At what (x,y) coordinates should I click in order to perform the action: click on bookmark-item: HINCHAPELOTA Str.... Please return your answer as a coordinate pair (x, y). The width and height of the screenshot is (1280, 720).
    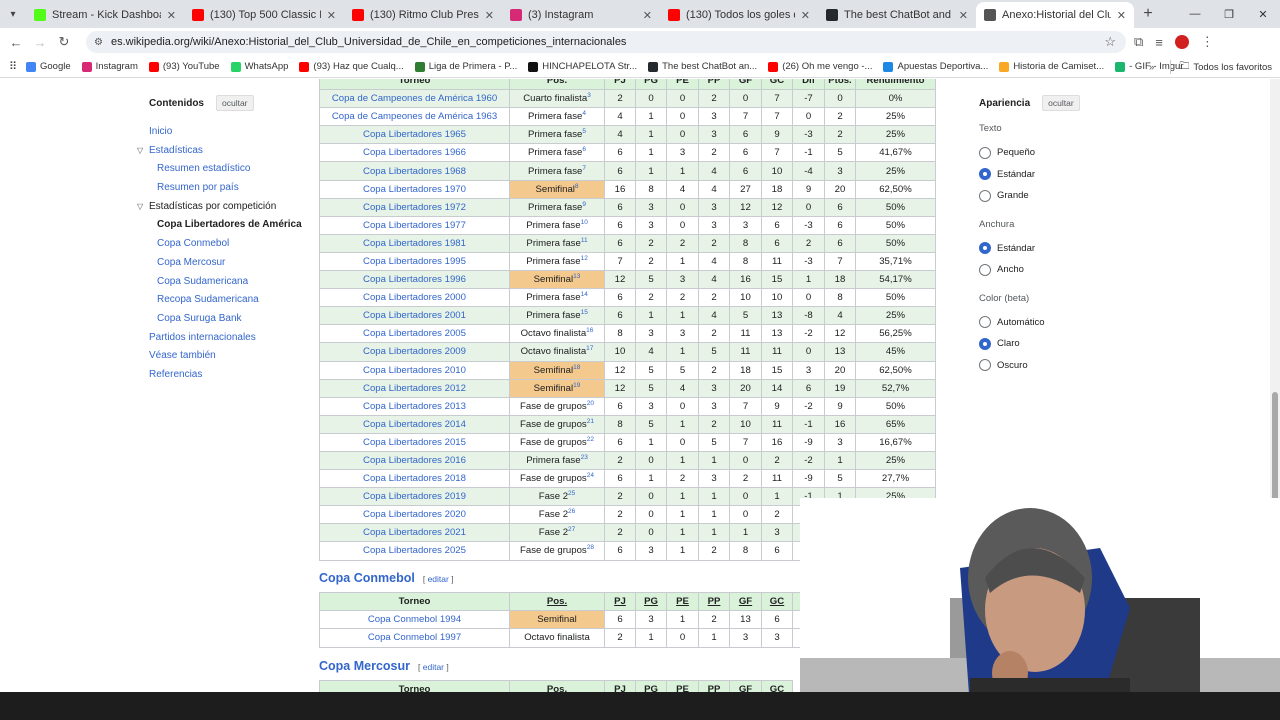
    Looking at the image, I should click on (582, 66).